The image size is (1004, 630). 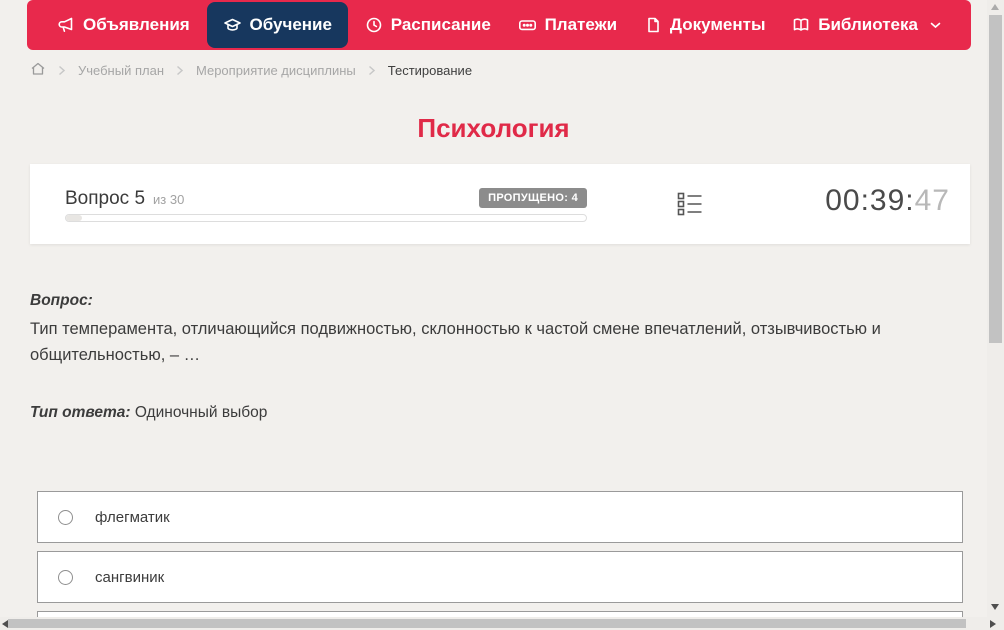 What do you see at coordinates (276, 70) in the screenshot?
I see `breadcrumb-discipline-event: Мероприятие дисциплины` at bounding box center [276, 70].